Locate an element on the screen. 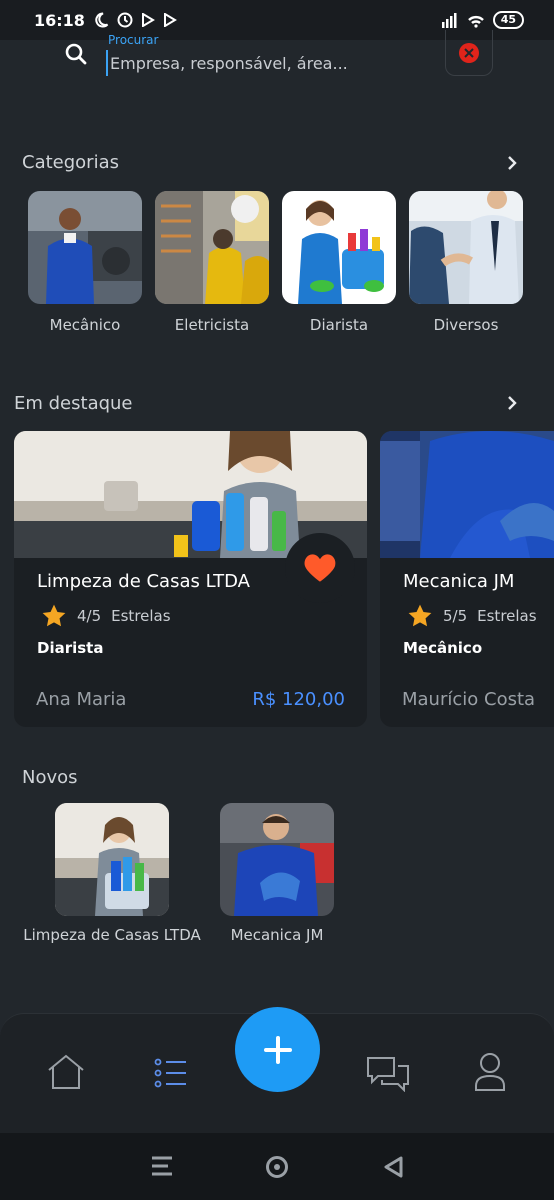 The width and height of the screenshot is (554, 1200). category-label: Mecânico is located at coordinates (85, 325).